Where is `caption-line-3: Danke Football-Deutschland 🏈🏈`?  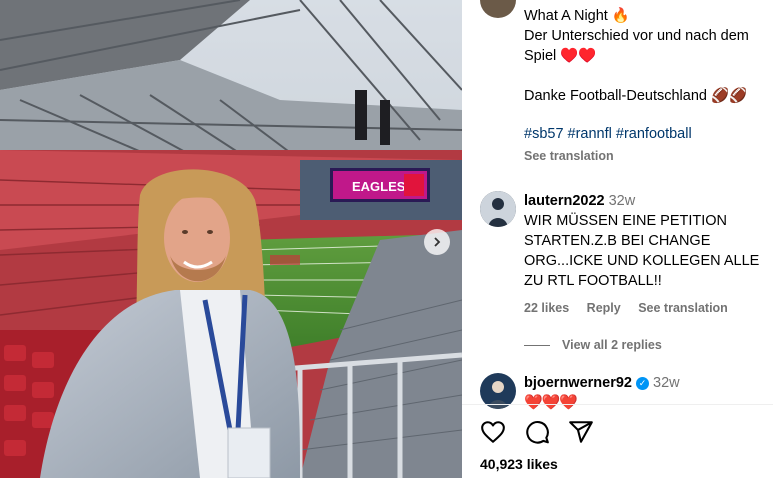
caption-line-3: Danke Football-Deutschland 🏈🏈 is located at coordinates (636, 96).